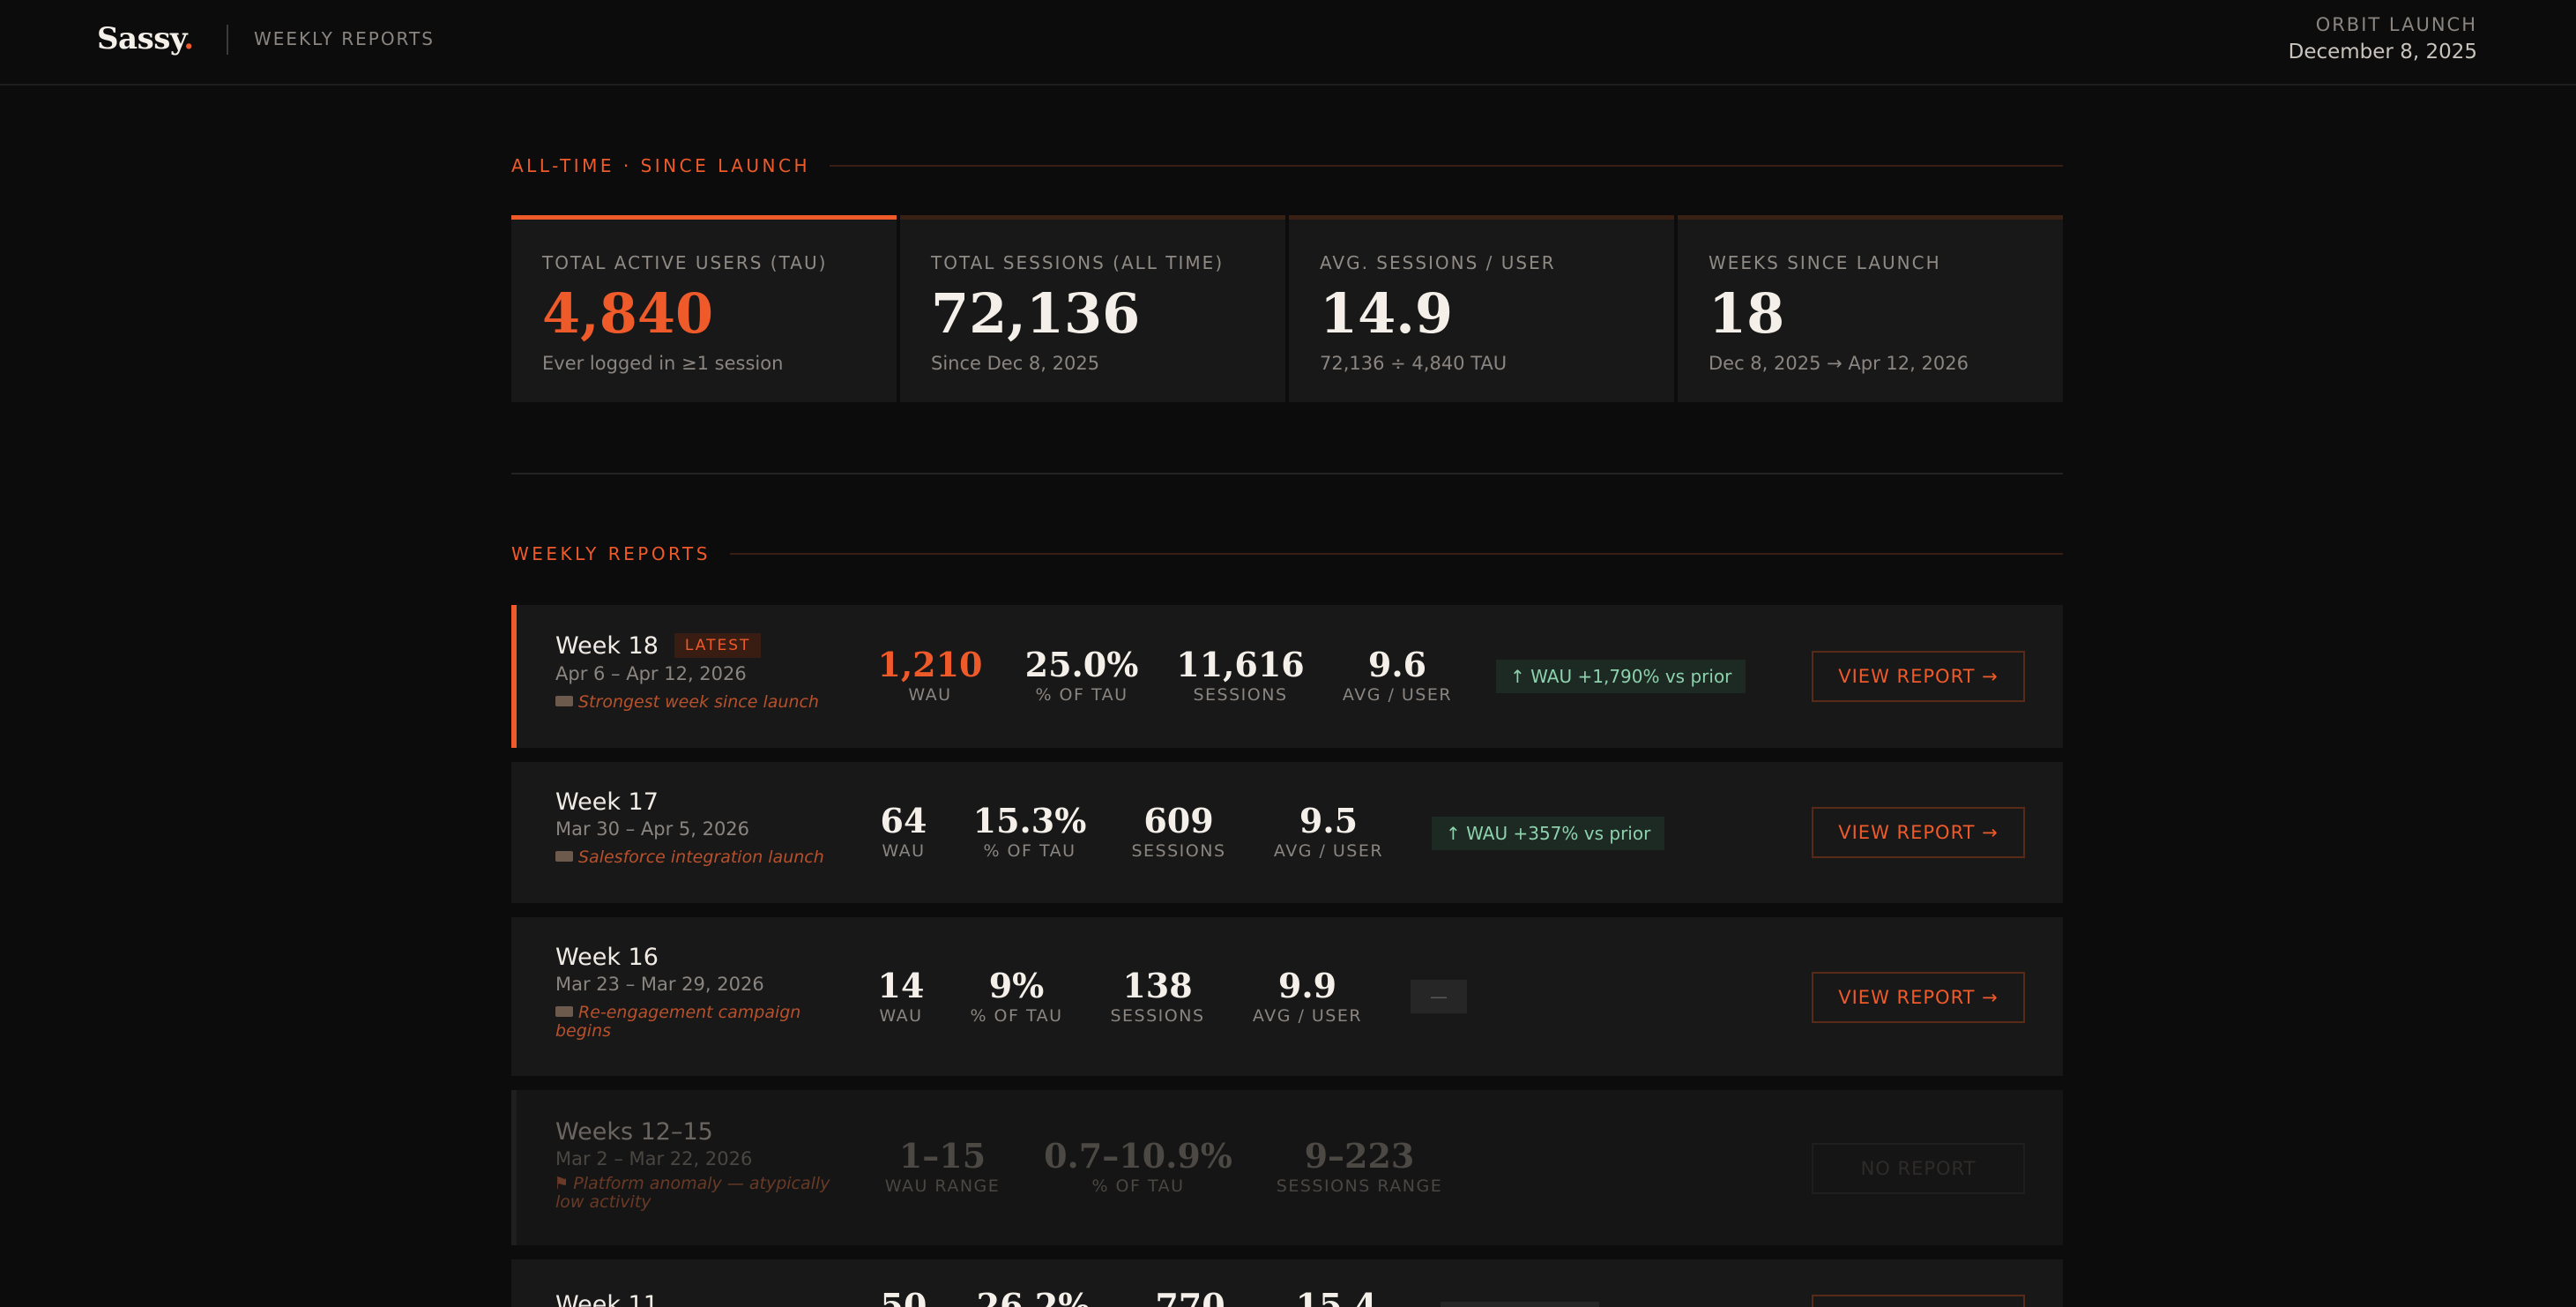 This screenshot has height=1307, width=2576. Describe the element at coordinates (1081, 675) in the screenshot. I see `metric-pct-tau: 25.0% % OF TAU` at that location.